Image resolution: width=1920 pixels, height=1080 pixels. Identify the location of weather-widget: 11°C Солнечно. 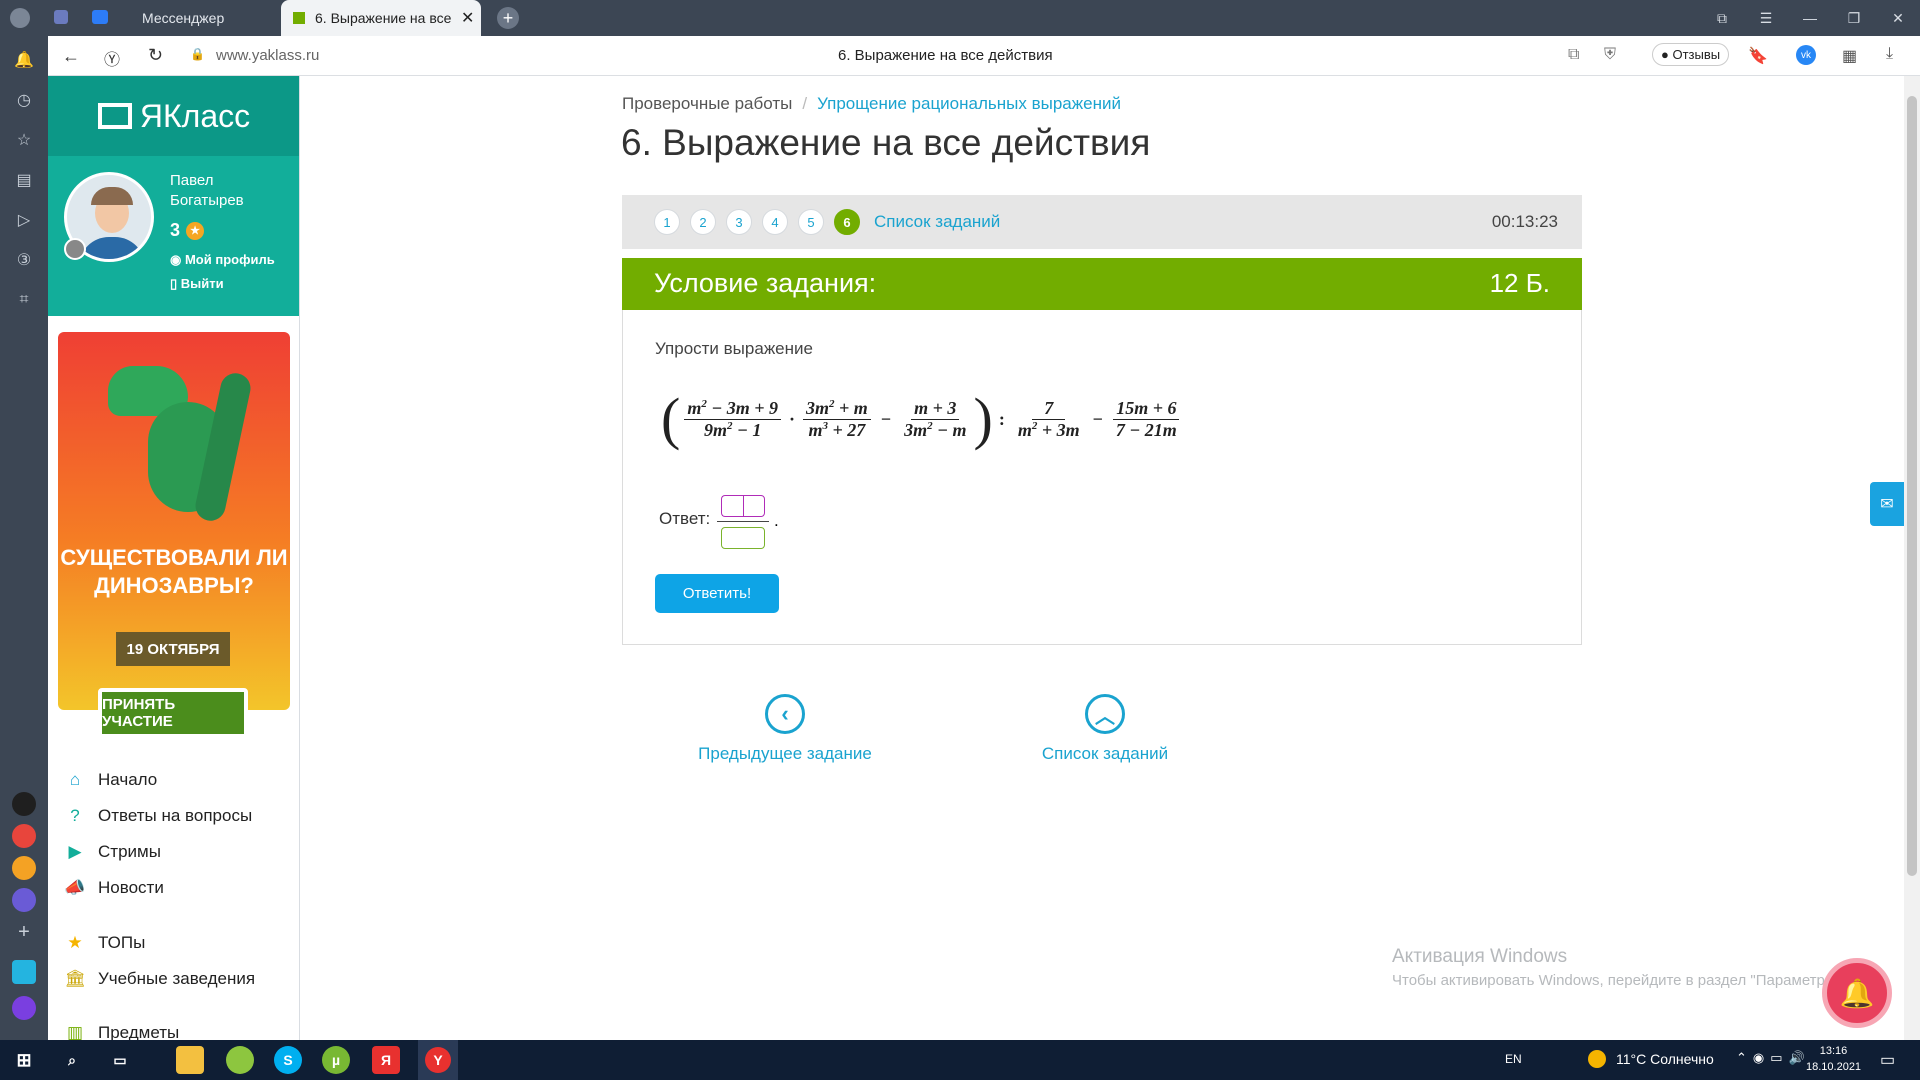
(1651, 1059).